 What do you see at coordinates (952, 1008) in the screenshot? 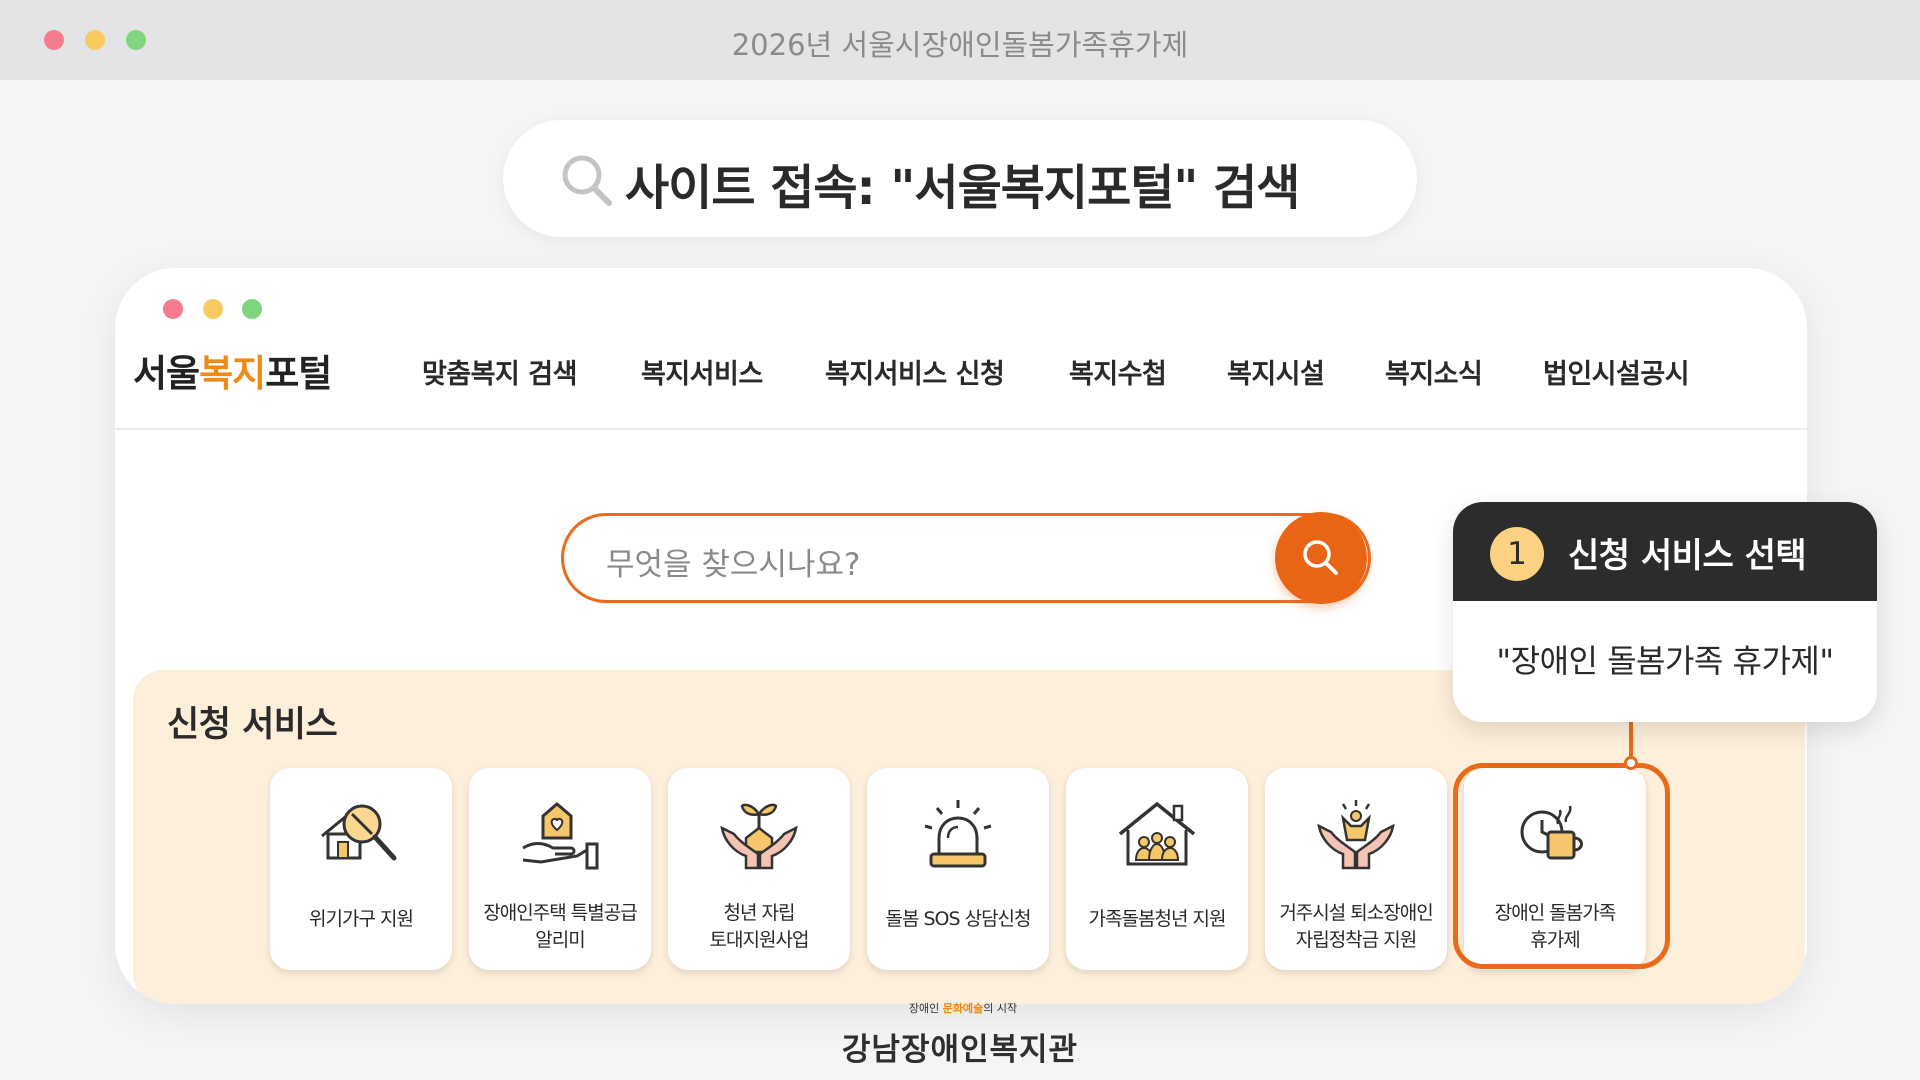
I see `tagline-part: 문화` at bounding box center [952, 1008].